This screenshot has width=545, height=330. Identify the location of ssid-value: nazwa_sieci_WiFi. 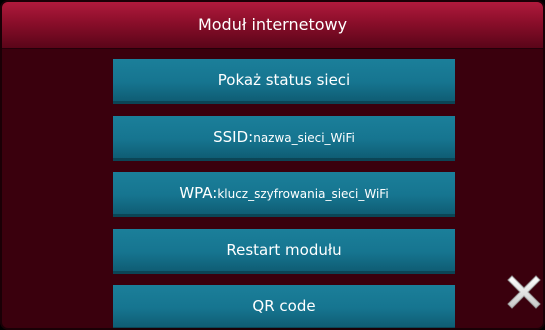
(304, 138).